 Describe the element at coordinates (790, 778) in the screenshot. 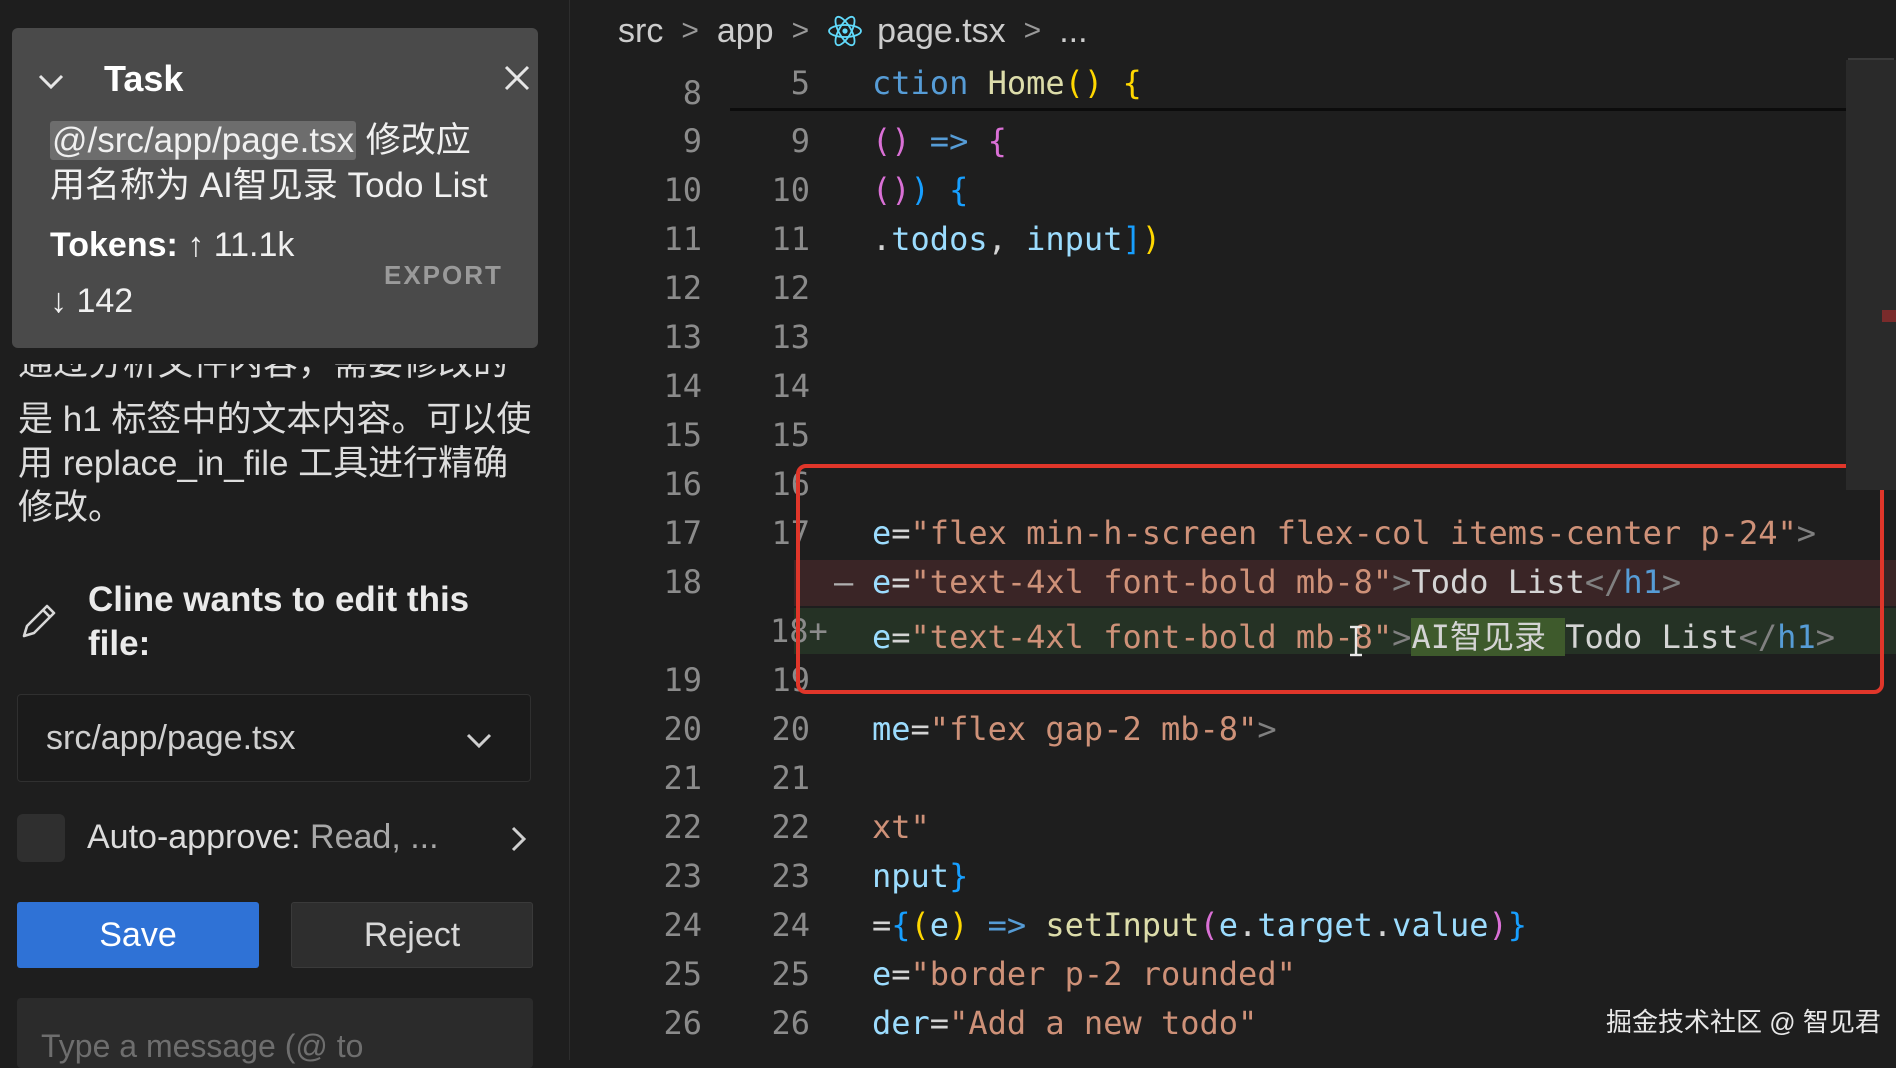

I see `line-number-new: 21` at that location.